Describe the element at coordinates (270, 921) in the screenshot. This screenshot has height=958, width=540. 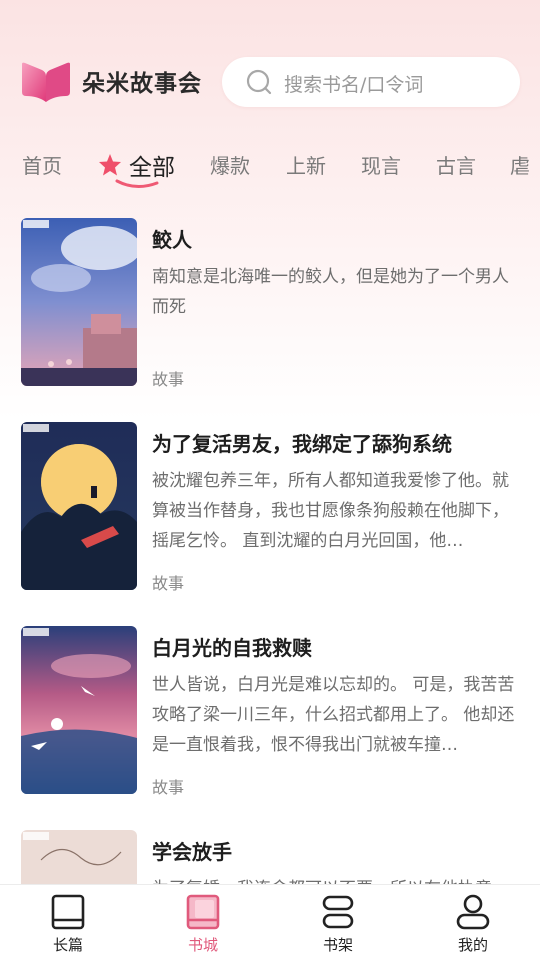
I see `bottom-tab-bar: 长篇 书城 书架 我的` at that location.